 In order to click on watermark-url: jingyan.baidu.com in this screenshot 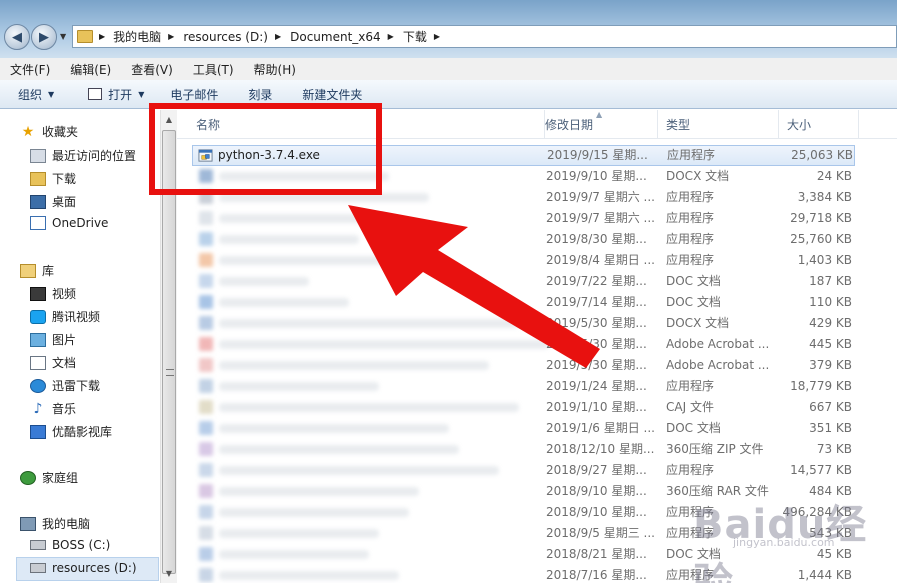, I will do `click(784, 542)`.